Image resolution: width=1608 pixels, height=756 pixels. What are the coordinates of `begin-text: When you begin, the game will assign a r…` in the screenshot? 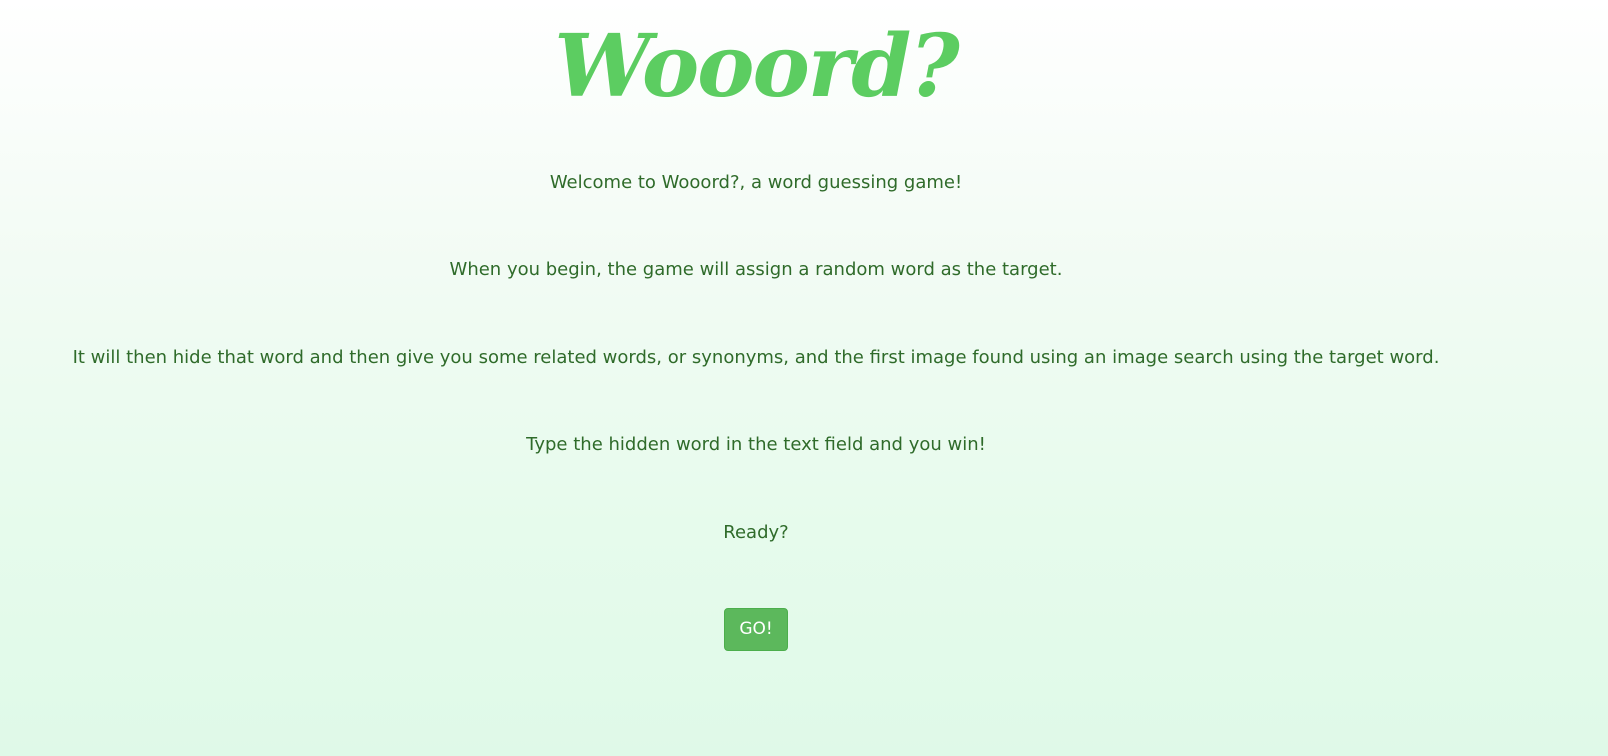 It's located at (756, 269).